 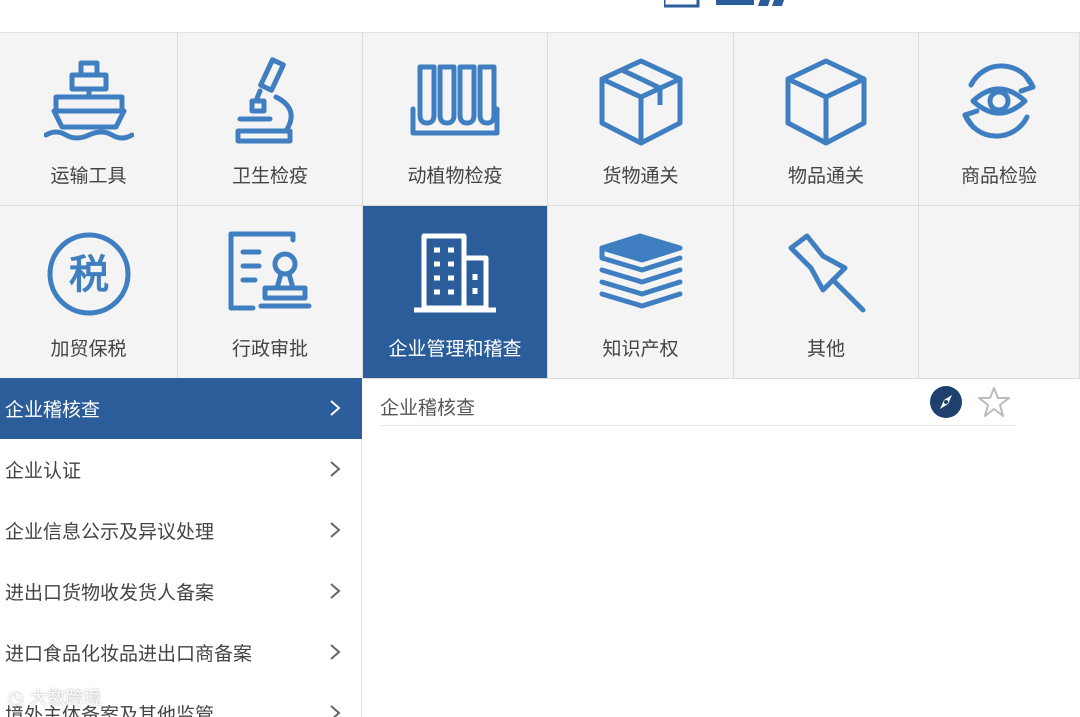 What do you see at coordinates (999, 101) in the screenshot?
I see `eye-refresh-icon` at bounding box center [999, 101].